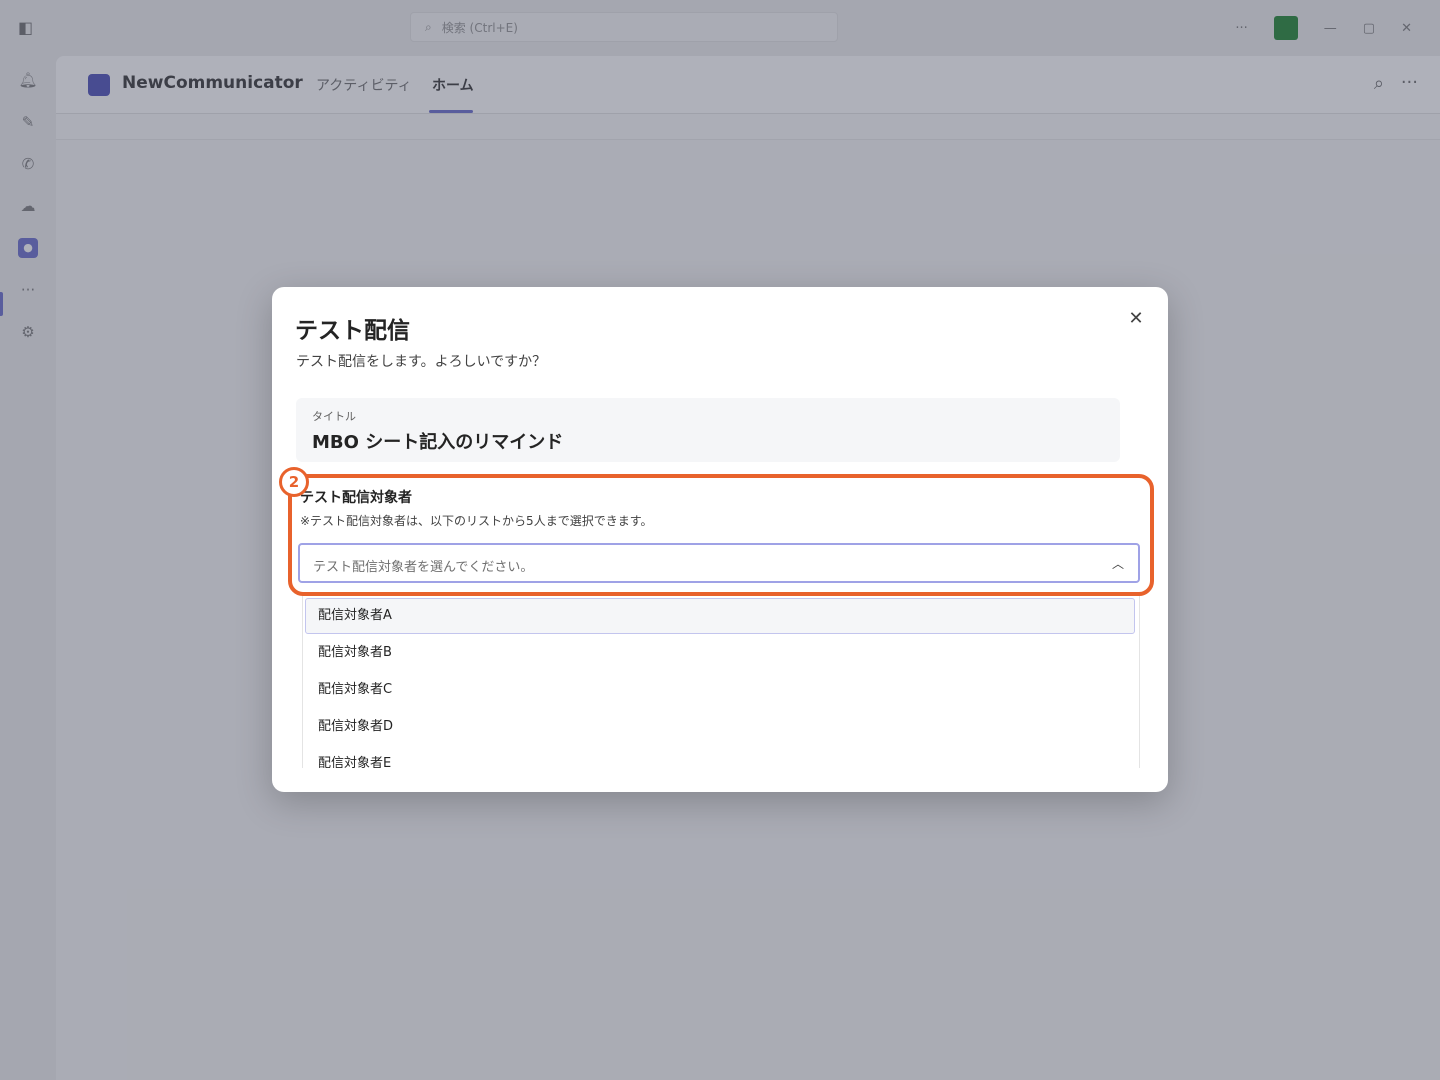  What do you see at coordinates (721, 535) in the screenshot?
I see `annotation-highlight-box` at bounding box center [721, 535].